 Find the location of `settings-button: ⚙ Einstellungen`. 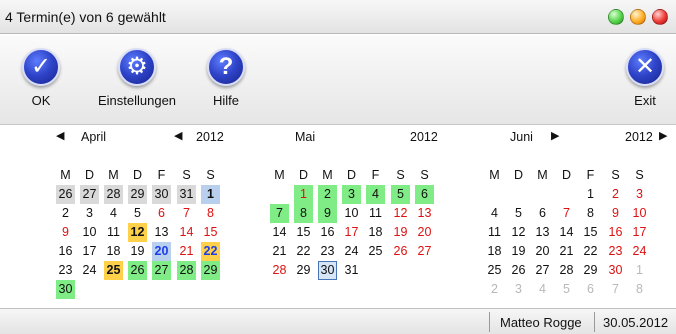

settings-button: ⚙ Einstellungen is located at coordinates (137, 78).